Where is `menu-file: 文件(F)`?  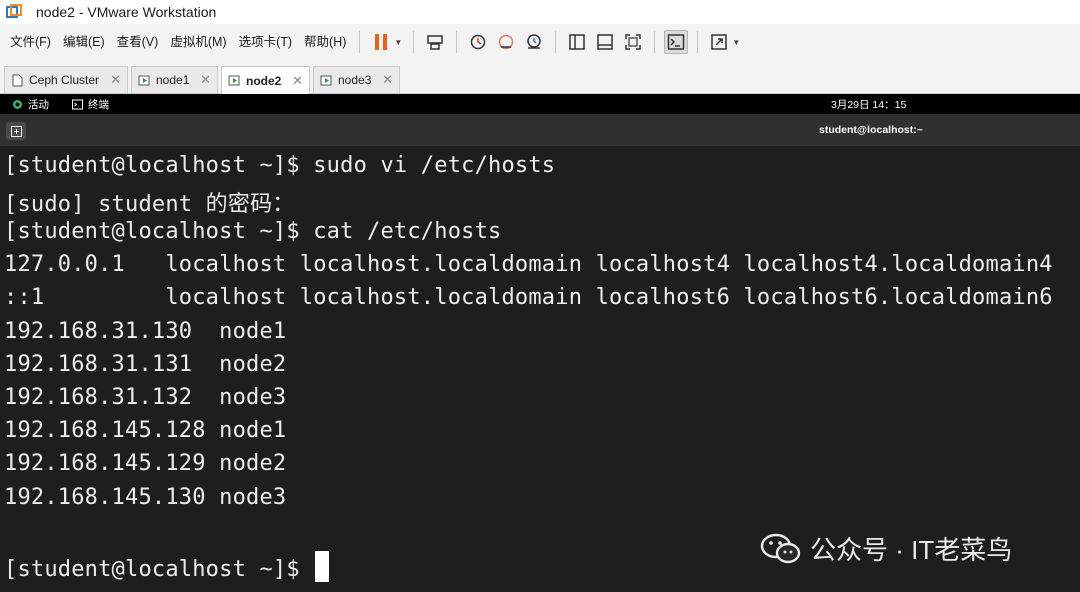
menu-file: 文件(F) is located at coordinates (30, 42).